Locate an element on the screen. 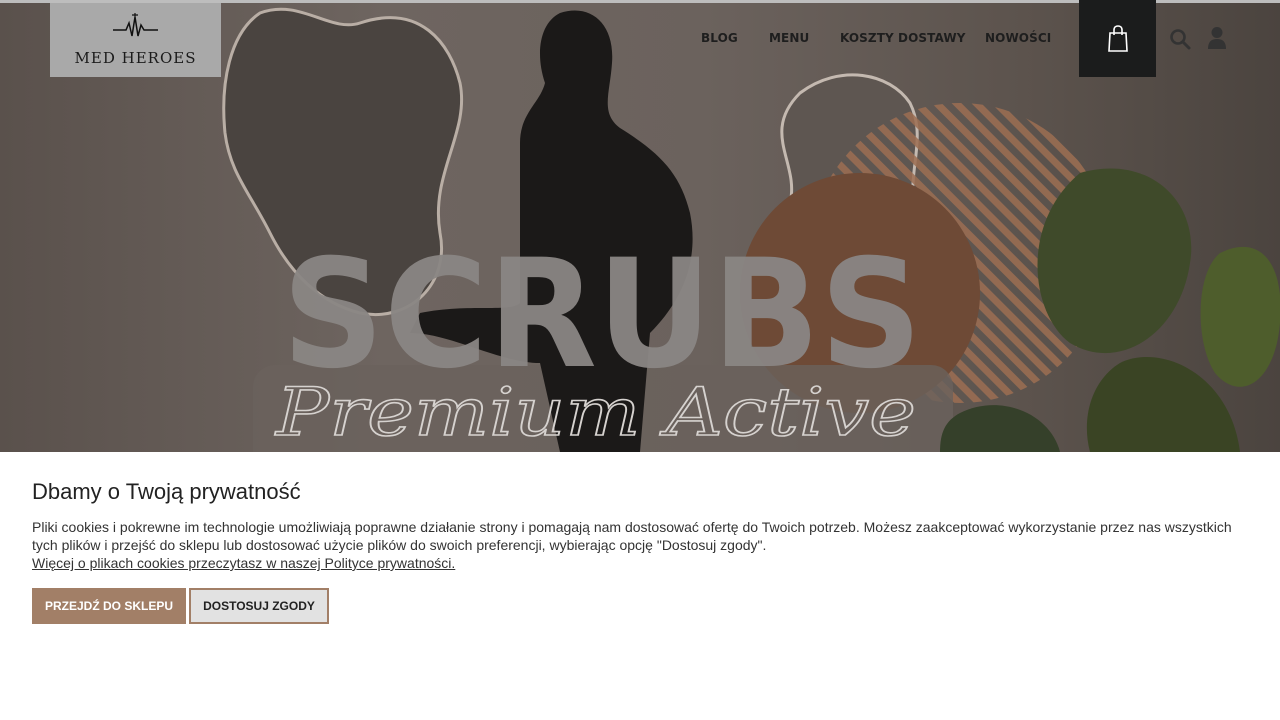  cart-button is located at coordinates (1117, 38).